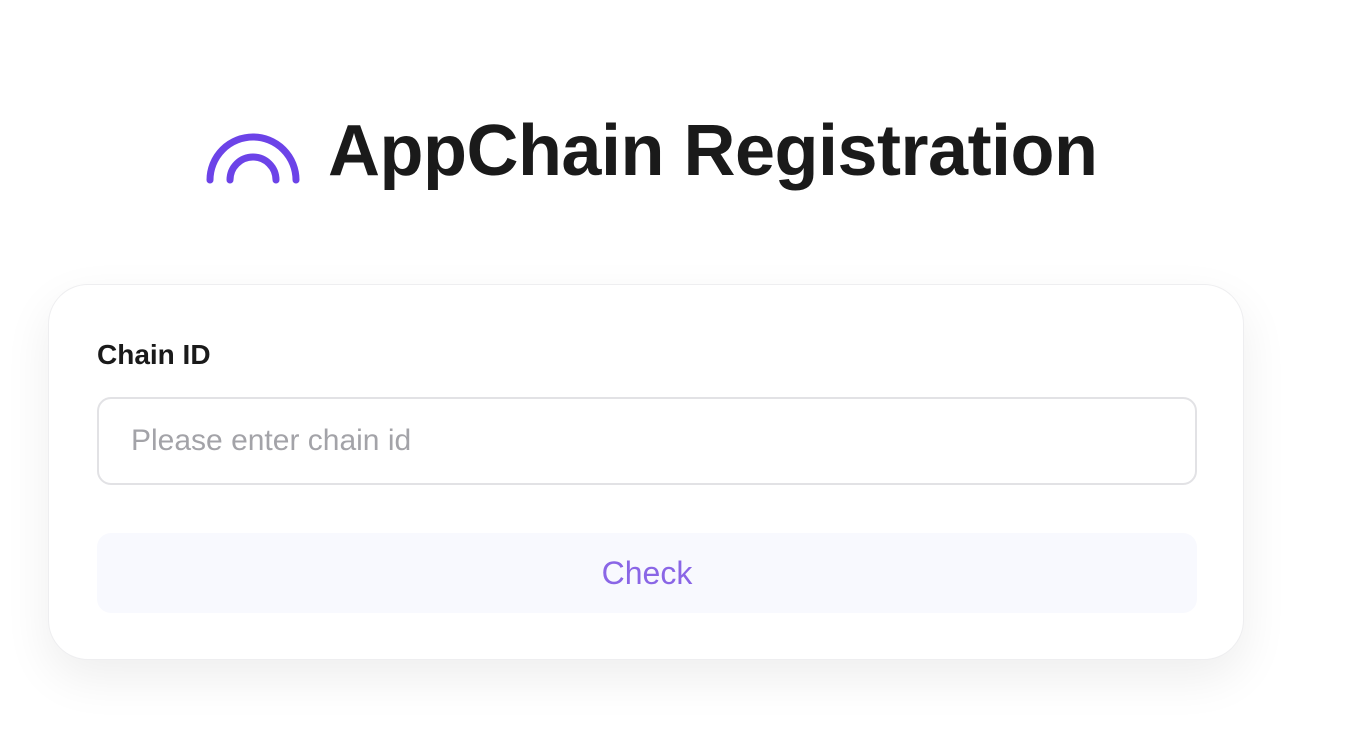 Image resolution: width=1370 pixels, height=752 pixels. I want to click on page-header: AppChain Registration, so click(651, 151).